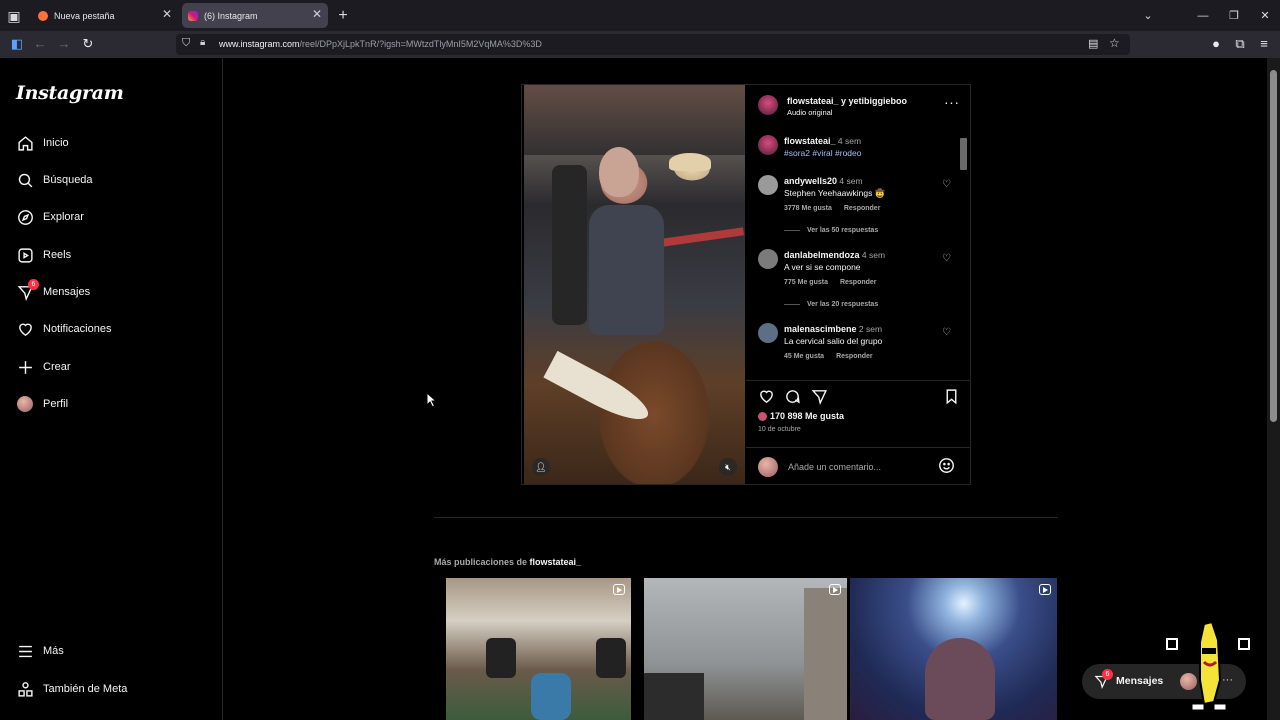  Describe the element at coordinates (25, 689) in the screenshot. I see `meta-icon` at that location.